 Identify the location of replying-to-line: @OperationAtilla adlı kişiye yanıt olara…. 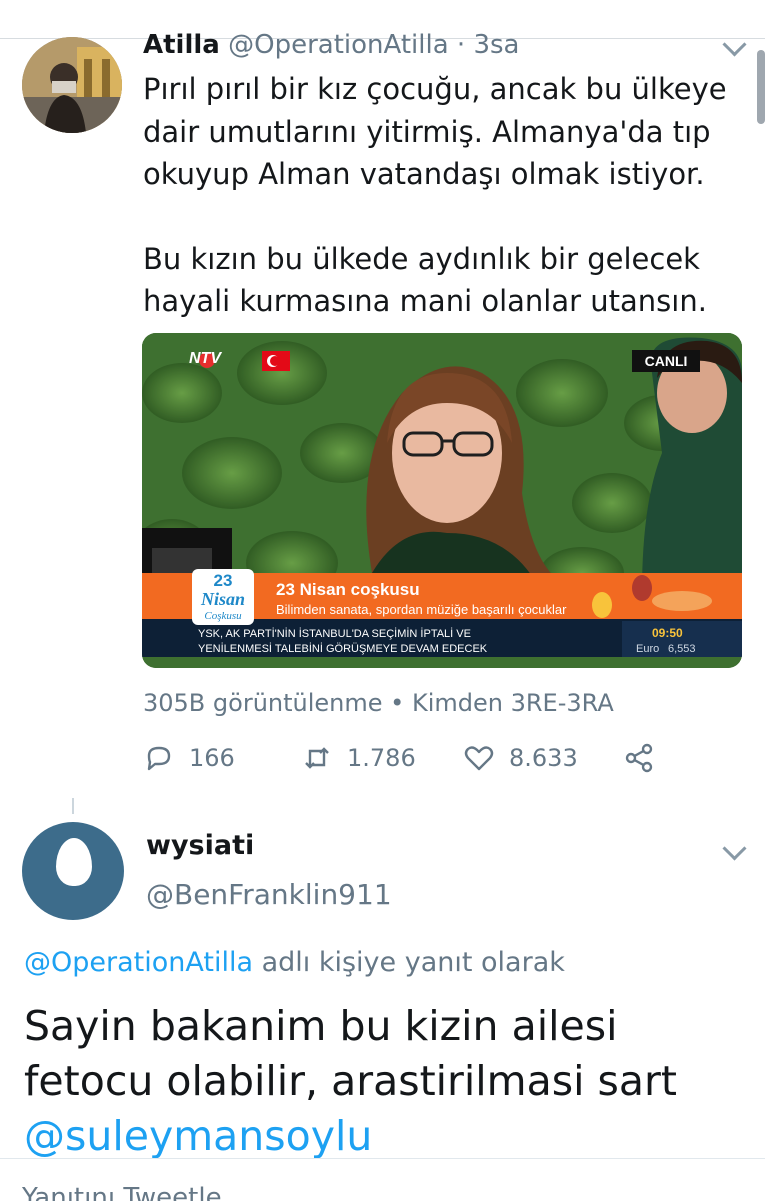
(294, 962).